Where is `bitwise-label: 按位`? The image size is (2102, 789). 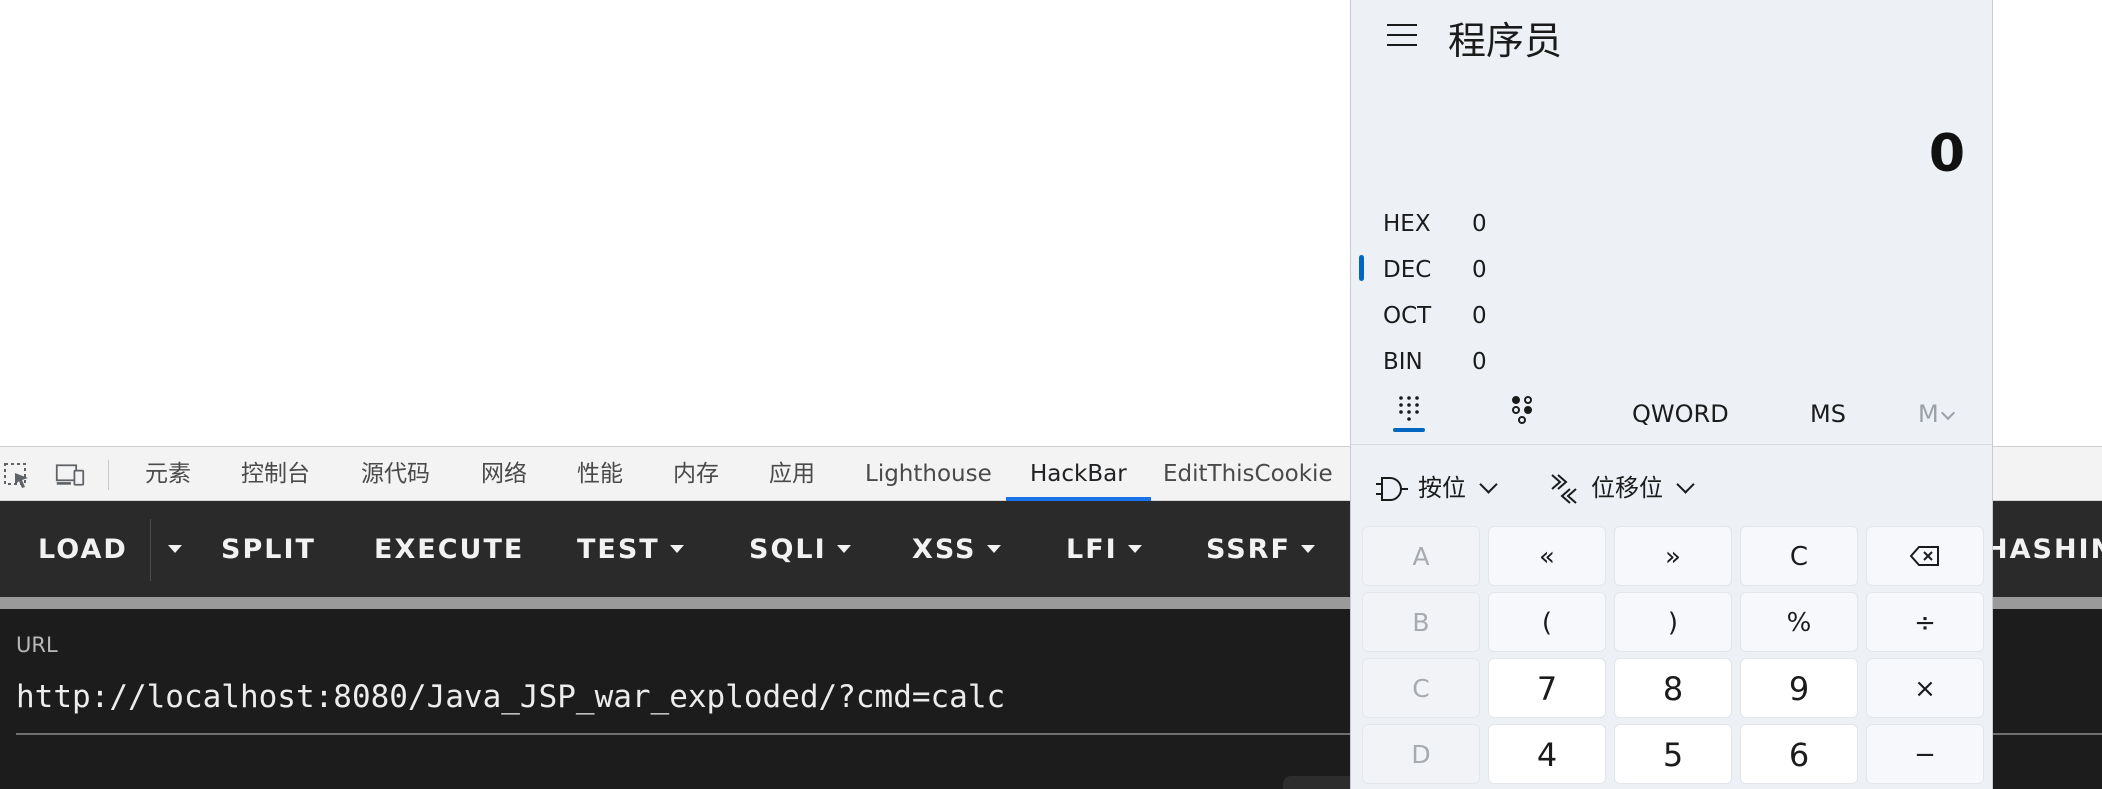 bitwise-label: 按位 is located at coordinates (1442, 488).